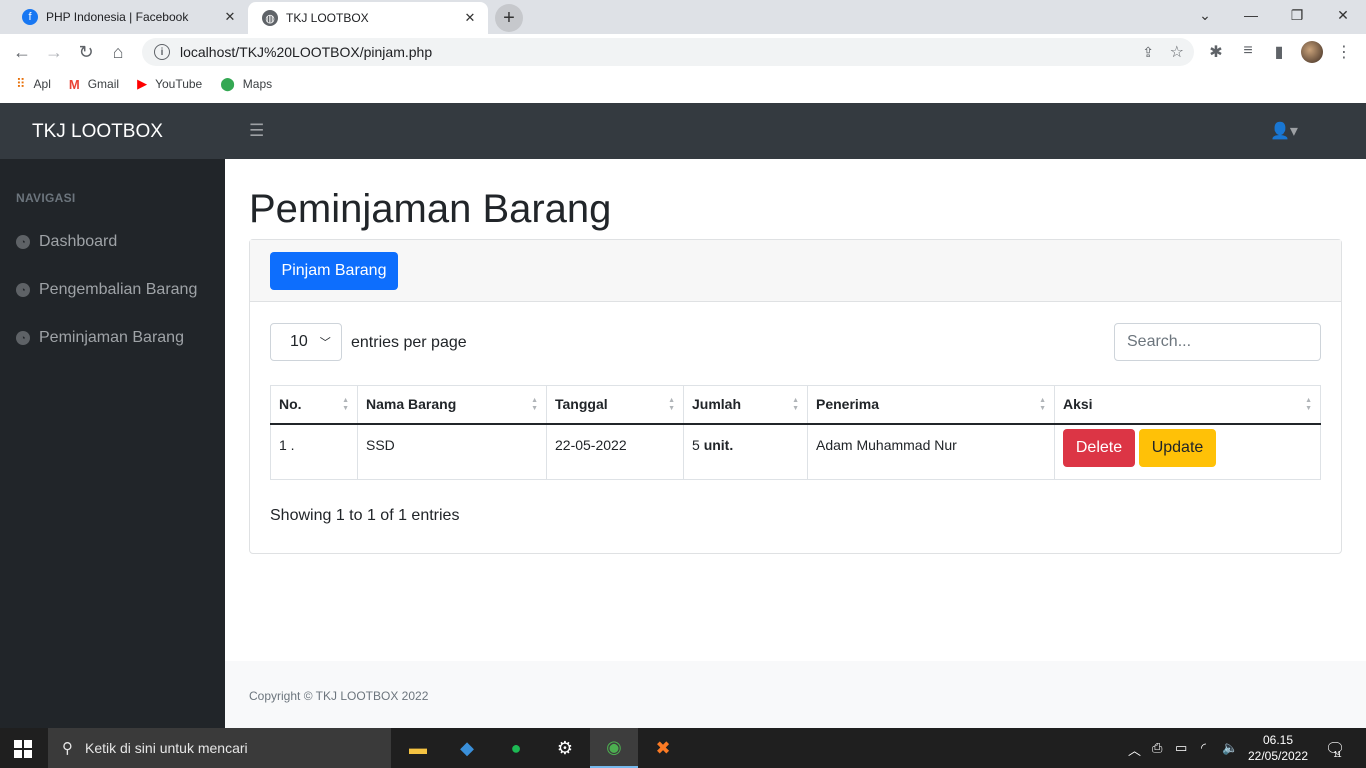 The width and height of the screenshot is (1366, 768). I want to click on bookmark-maps: ⬤ Maps, so click(246, 84).